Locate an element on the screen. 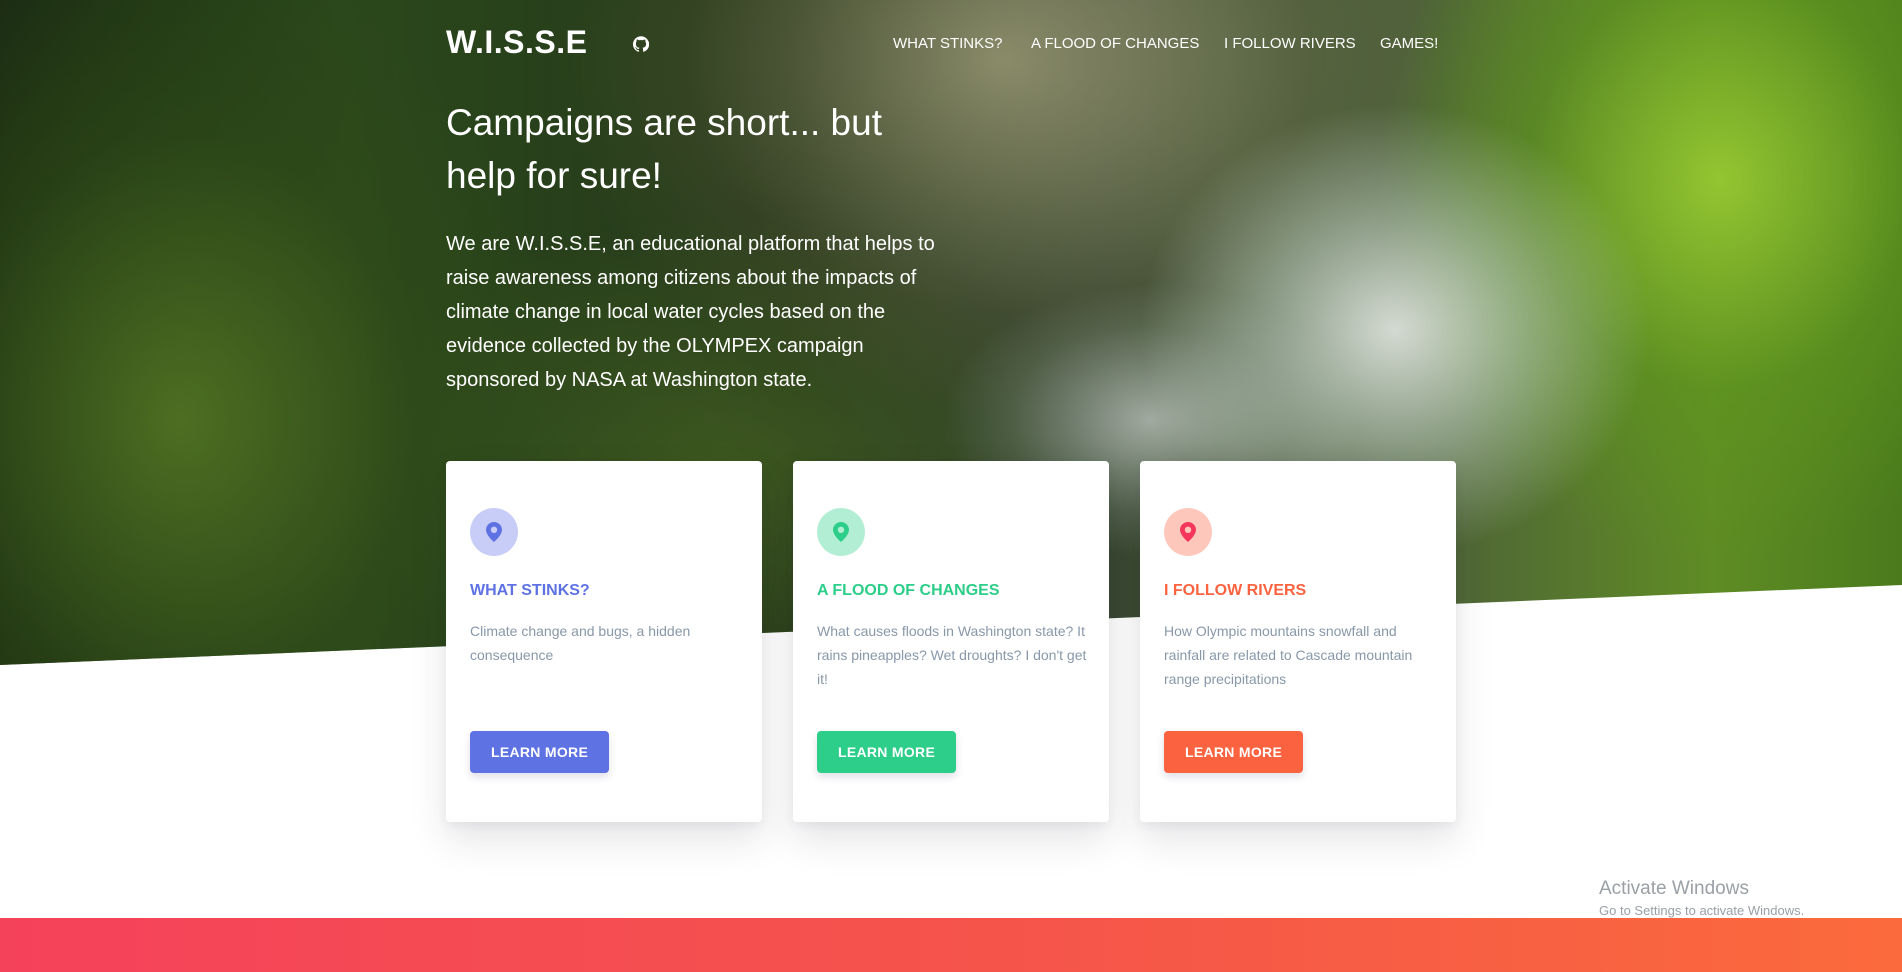 The image size is (1902, 972). footer-section is located at coordinates (951, 945).